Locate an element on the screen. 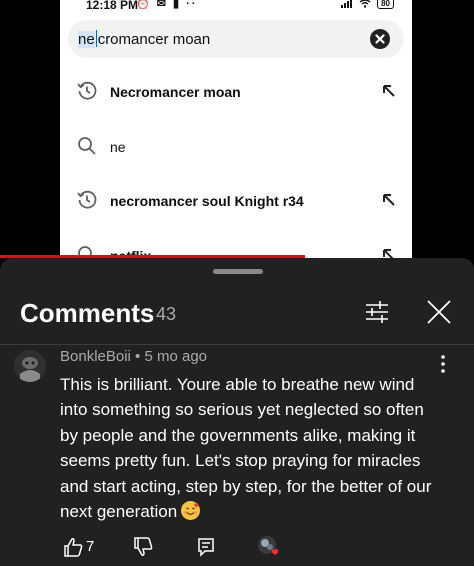 The height and width of the screenshot is (566, 474). wifi-icon is located at coordinates (365, 4).